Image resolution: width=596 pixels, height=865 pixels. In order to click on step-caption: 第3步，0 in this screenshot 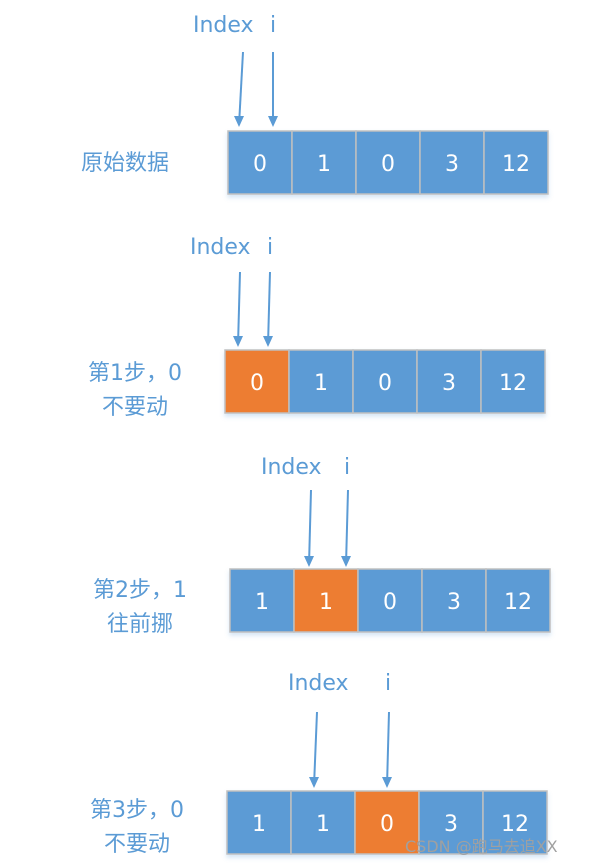, I will do `click(137, 810)`.